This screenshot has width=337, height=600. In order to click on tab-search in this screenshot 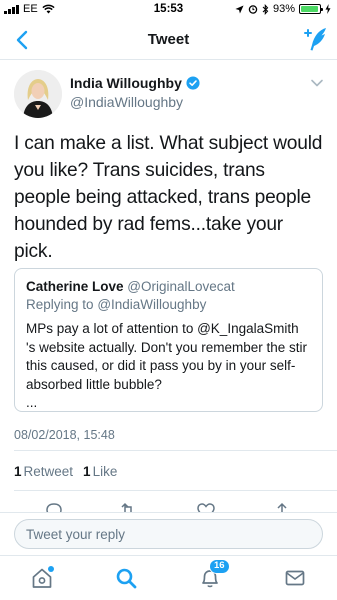, I will do `click(126, 578)`.